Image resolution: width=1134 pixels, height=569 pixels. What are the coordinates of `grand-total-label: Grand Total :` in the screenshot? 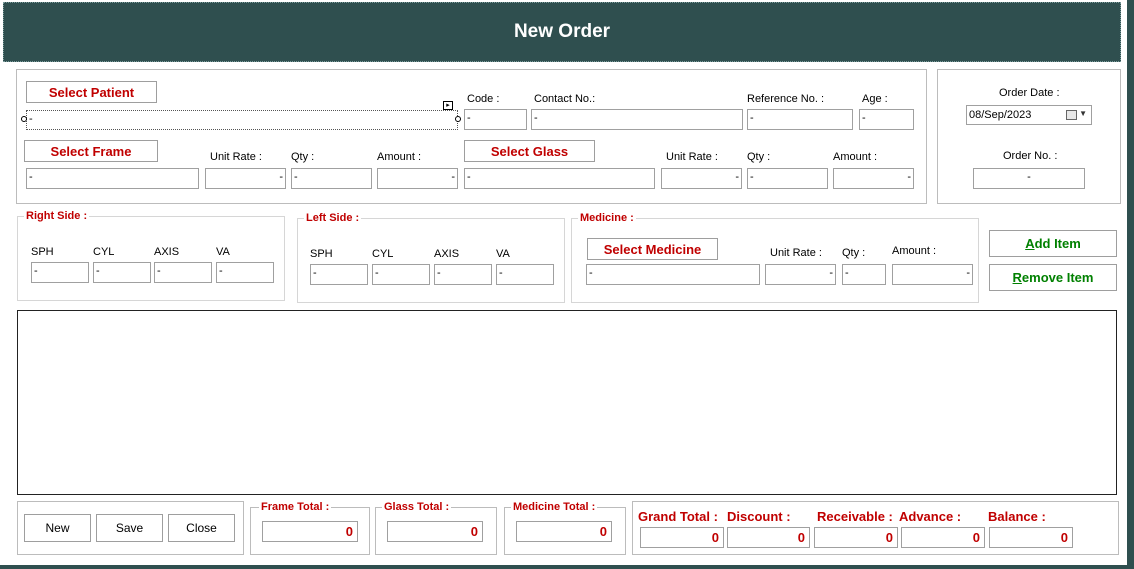 It's located at (678, 516).